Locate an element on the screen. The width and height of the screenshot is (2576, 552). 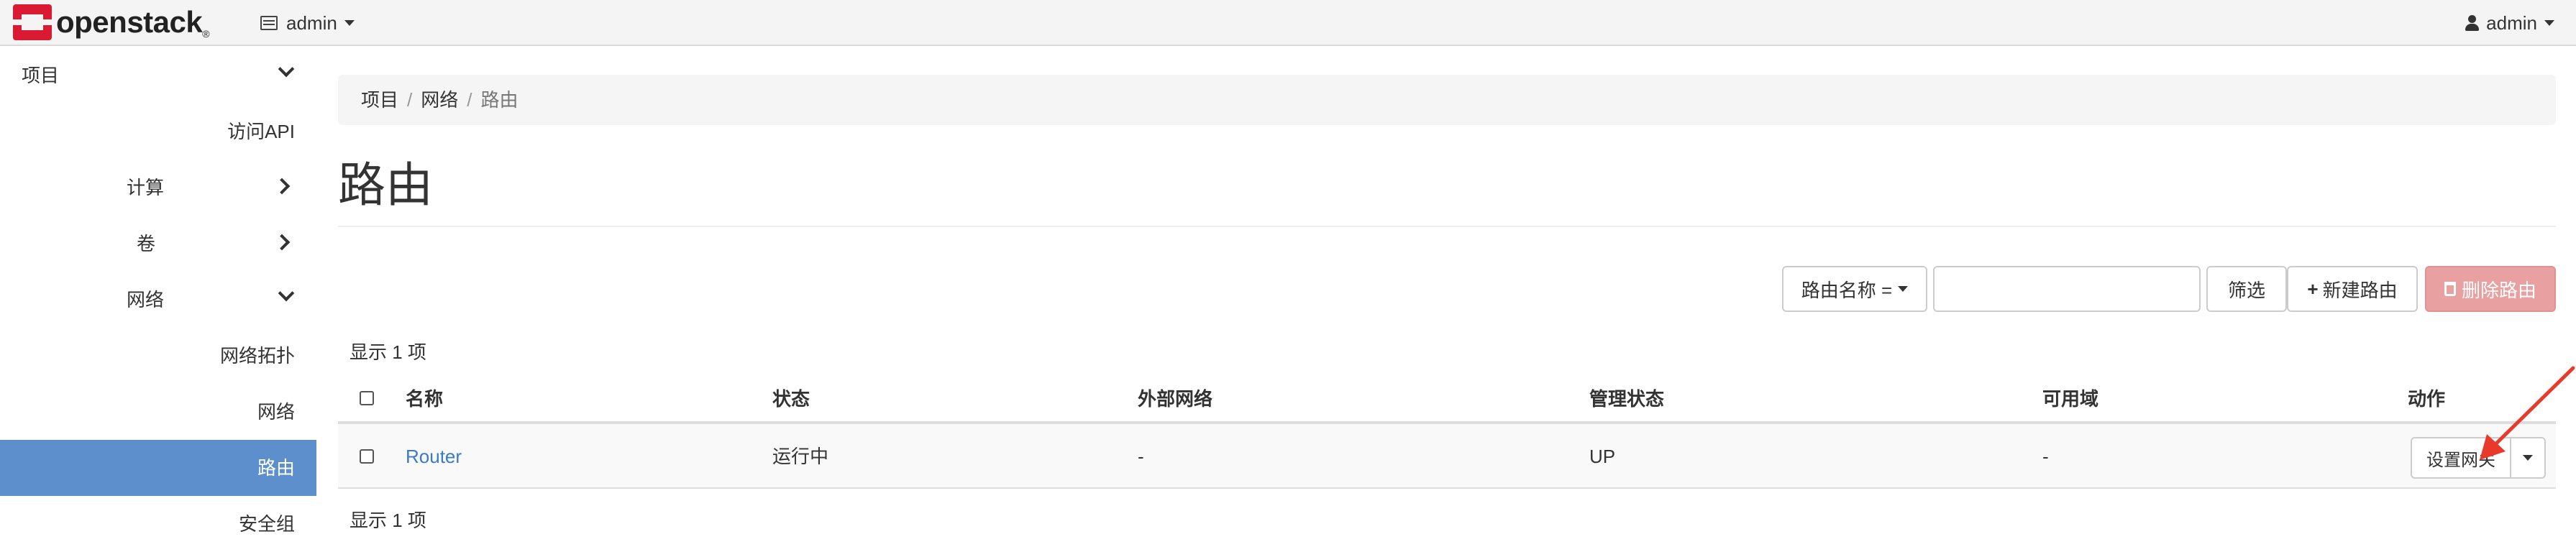
sidebar: 项目 访问API 计算 卷 网络 网络拓扑 网络 路由 安全组 is located at coordinates (158, 299).